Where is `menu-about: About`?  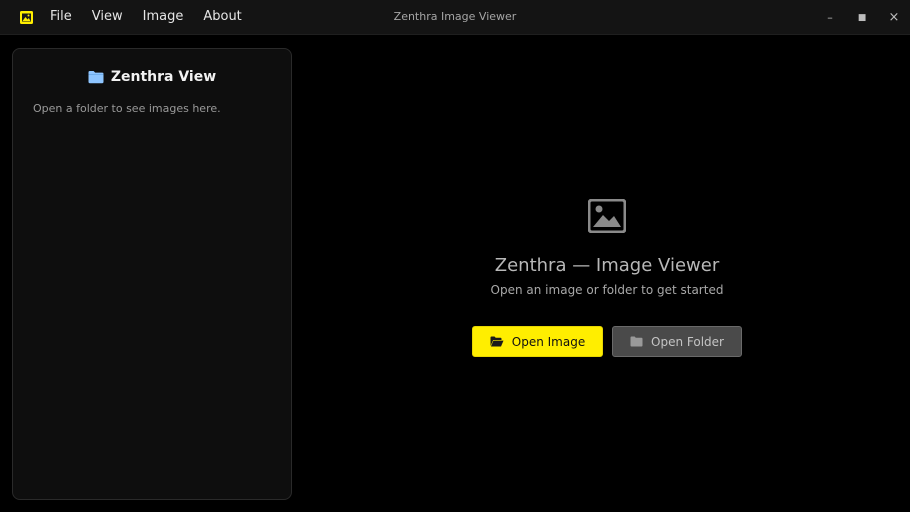 menu-about: About is located at coordinates (222, 17).